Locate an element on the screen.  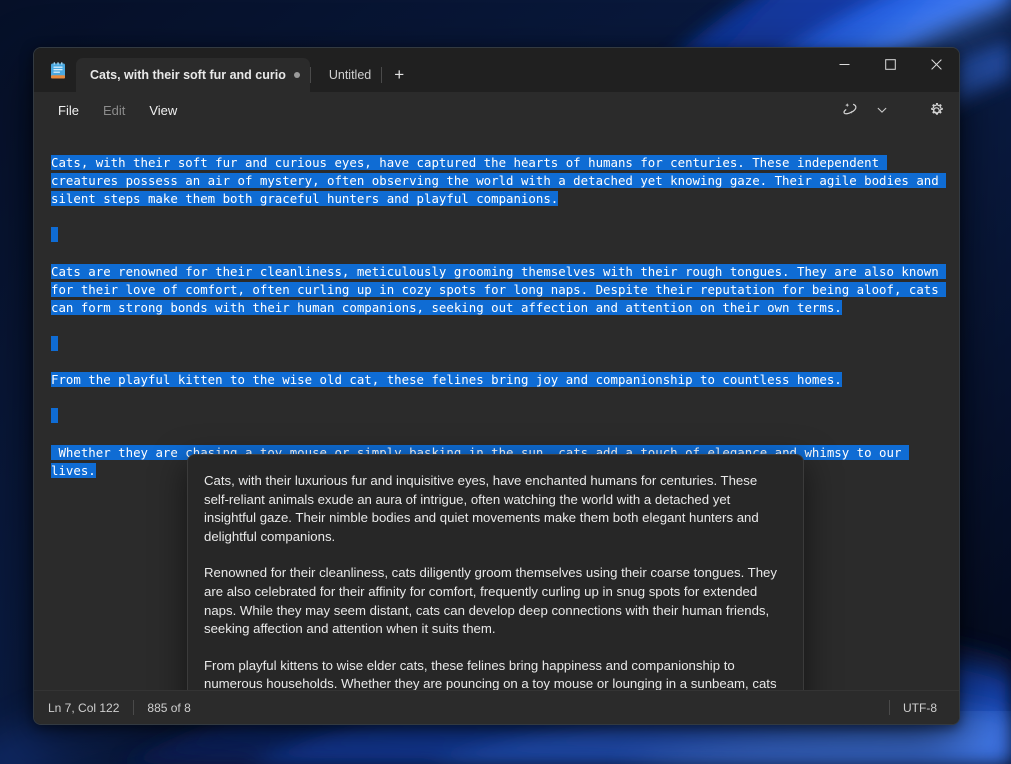
menu-file: File is located at coordinates (68, 110).